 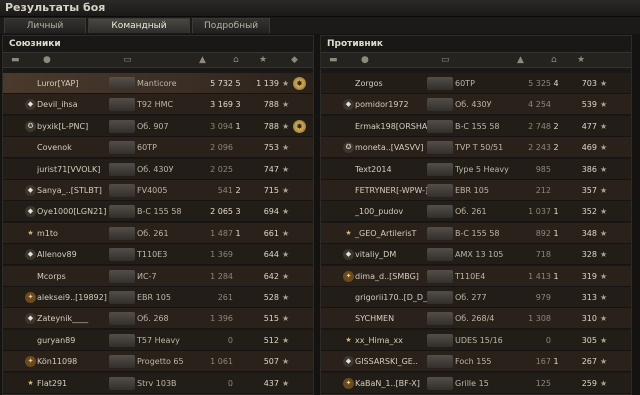 I want to click on table-row: ✦ dima_d..[SMBG] T110E4 1 413 1 319 ★, so click(x=476, y=276).